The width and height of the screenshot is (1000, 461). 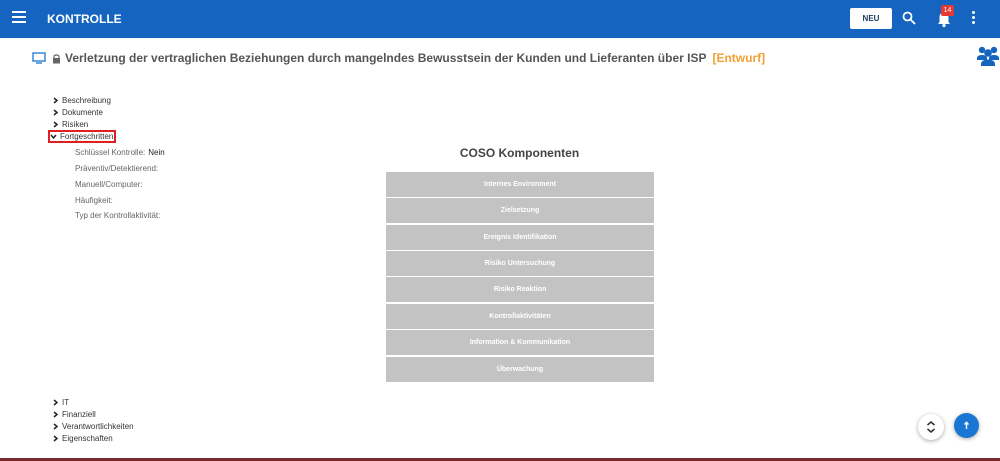 What do you see at coordinates (39, 58) in the screenshot?
I see `monitor-icon` at bounding box center [39, 58].